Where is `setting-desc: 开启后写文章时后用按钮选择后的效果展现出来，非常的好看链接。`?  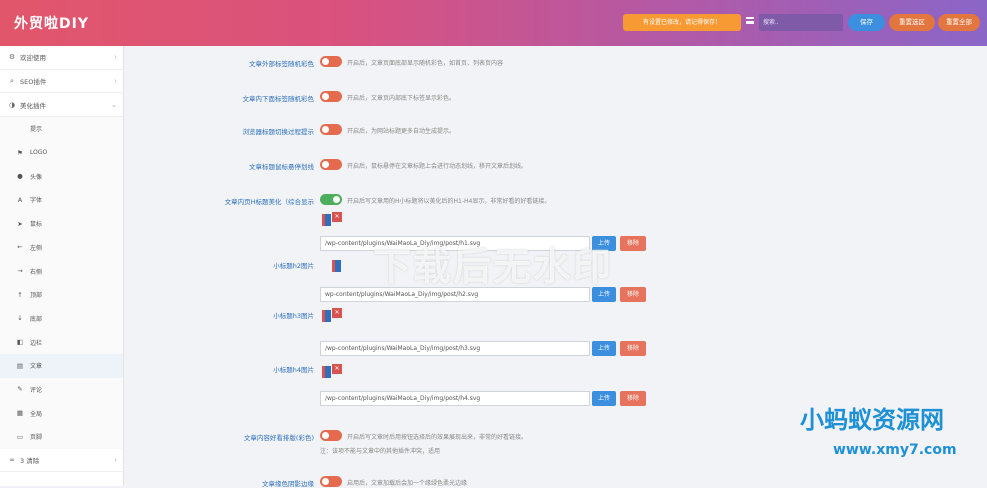
setting-desc: 开启后写文章时后用按钮选择后的效果展现出来，非常的好看链接。 is located at coordinates (437, 437).